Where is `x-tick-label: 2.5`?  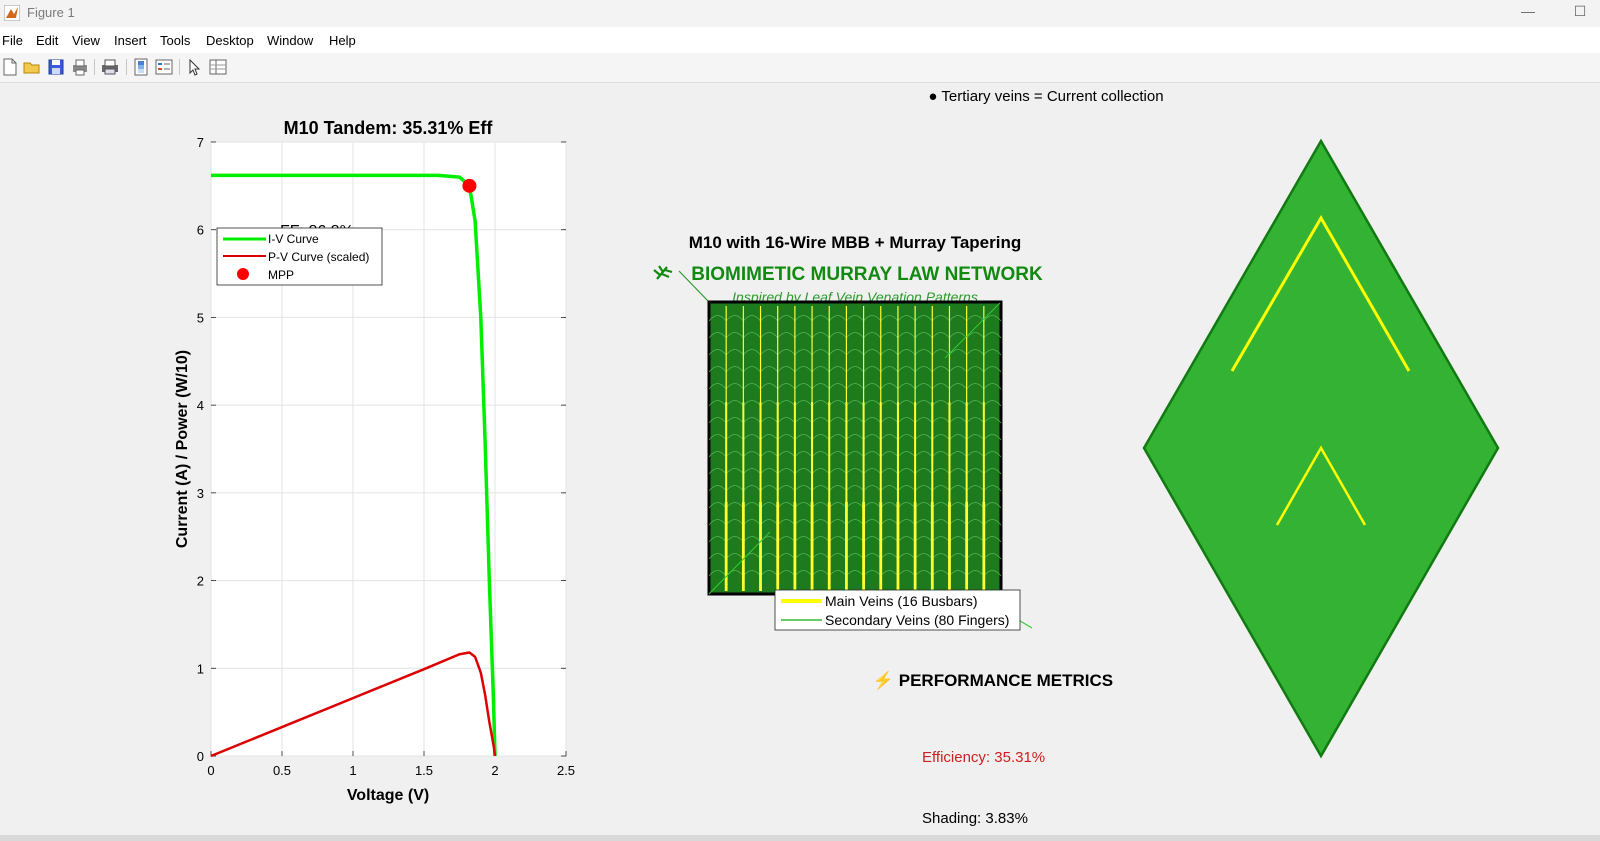 x-tick-label: 2.5 is located at coordinates (566, 770).